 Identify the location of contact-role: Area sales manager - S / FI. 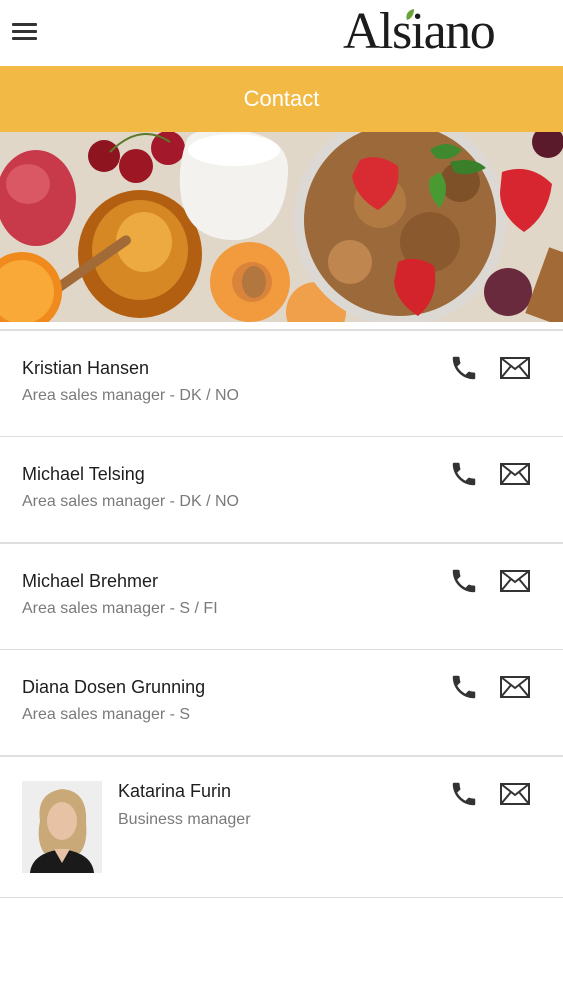
(120, 608).